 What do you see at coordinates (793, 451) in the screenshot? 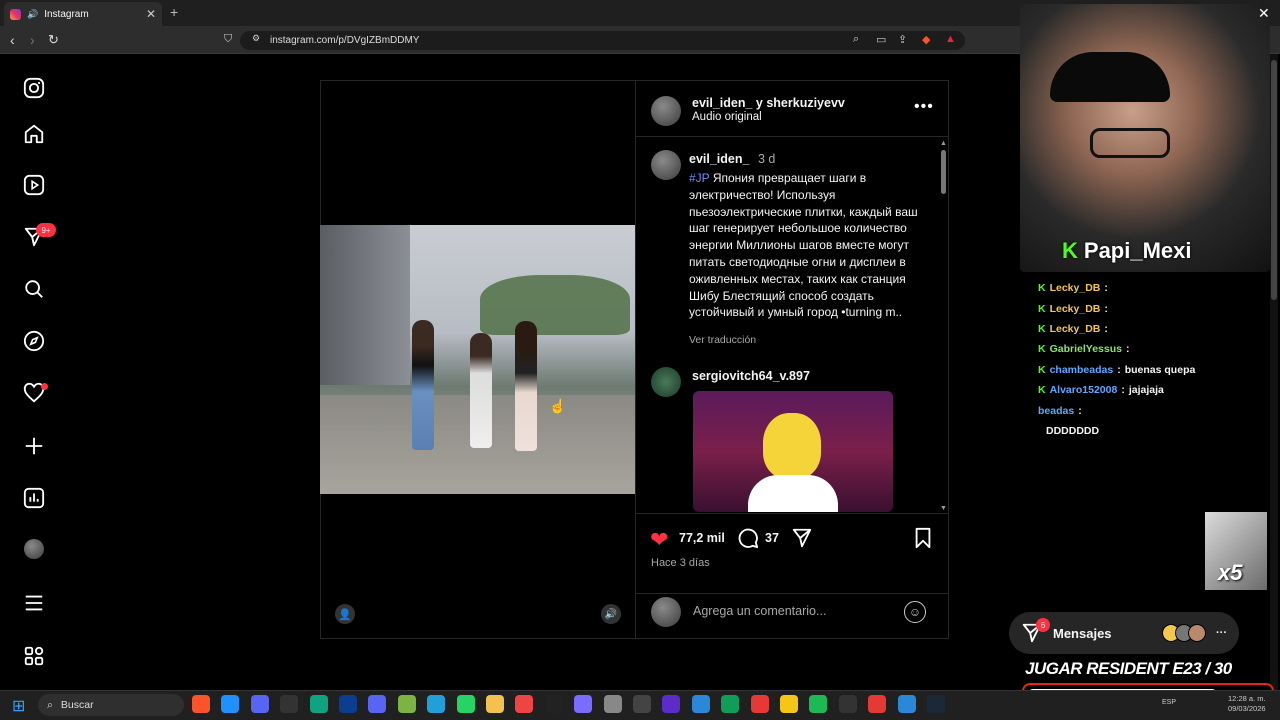
I see `comment-gif` at bounding box center [793, 451].